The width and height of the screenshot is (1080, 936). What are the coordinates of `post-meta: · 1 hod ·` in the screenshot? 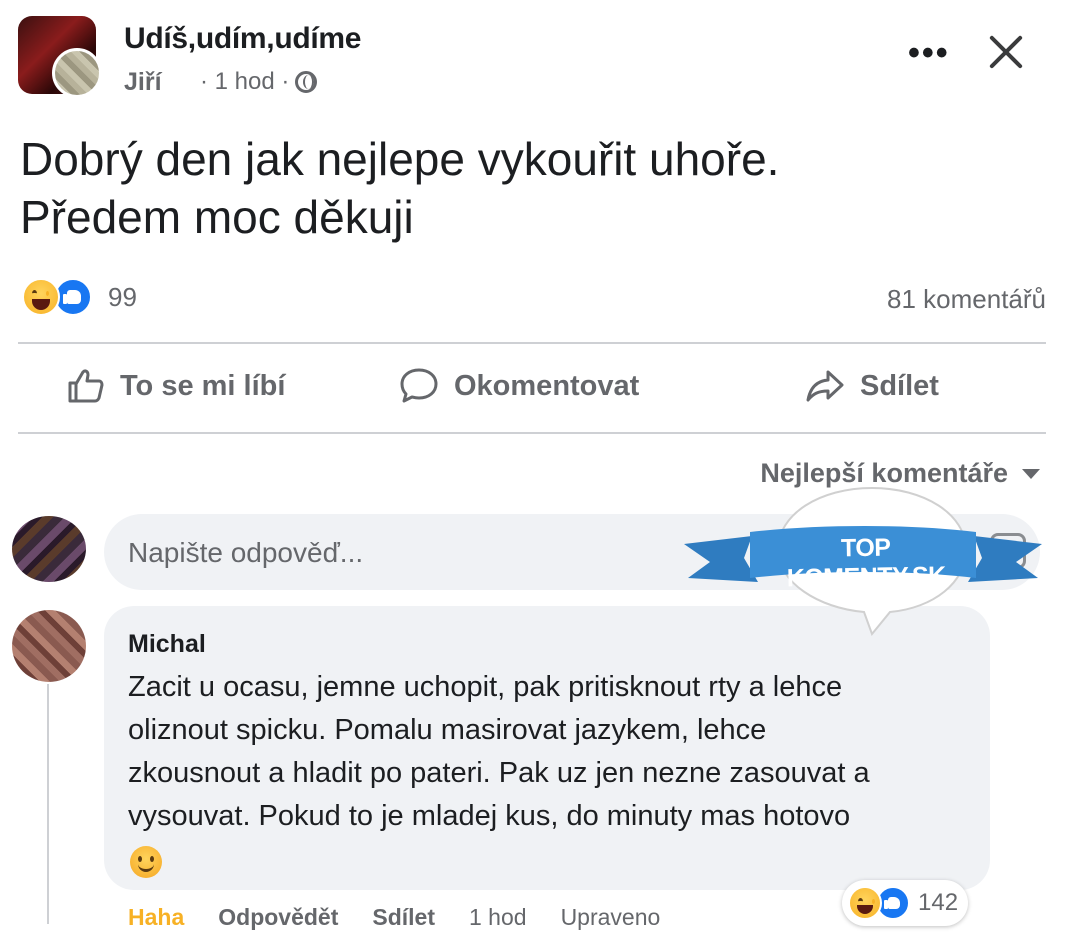 It's located at (259, 82).